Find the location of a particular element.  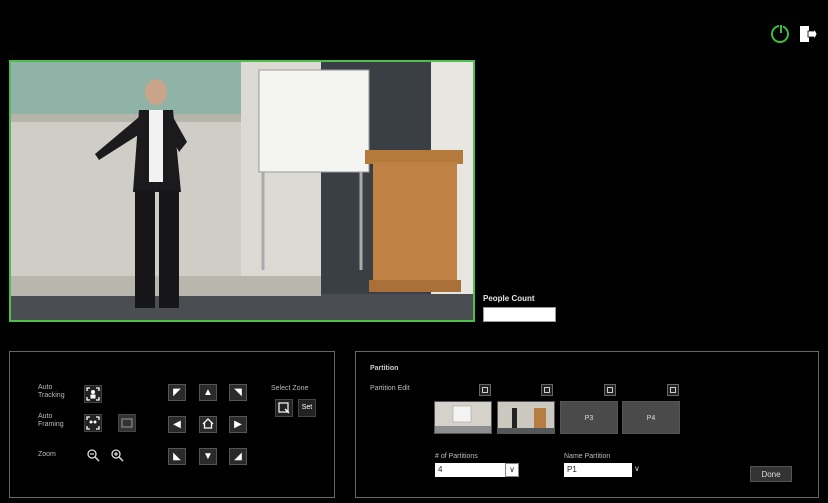

edit-partition-4-icon is located at coordinates (673, 390).